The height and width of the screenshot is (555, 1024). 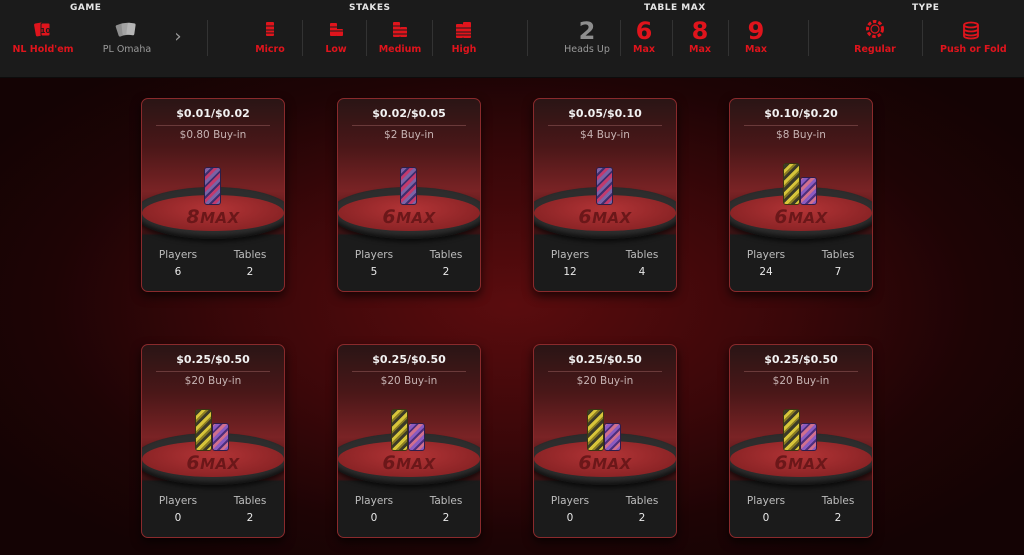 What do you see at coordinates (756, 37) in the screenshot?
I see `table-max-option-9: 9 Max` at bounding box center [756, 37].